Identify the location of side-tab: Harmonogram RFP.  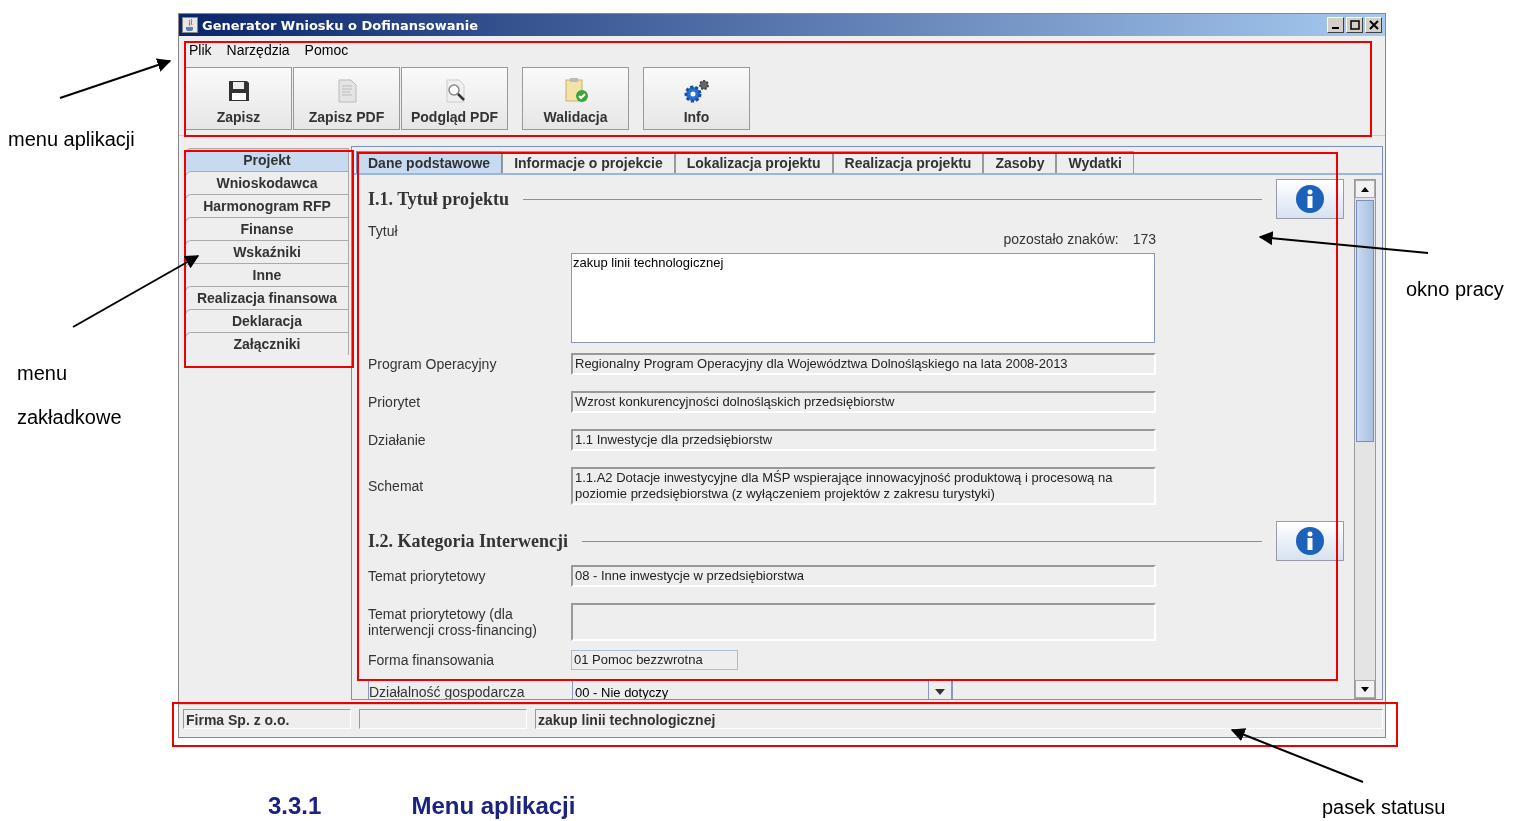
(267, 205).